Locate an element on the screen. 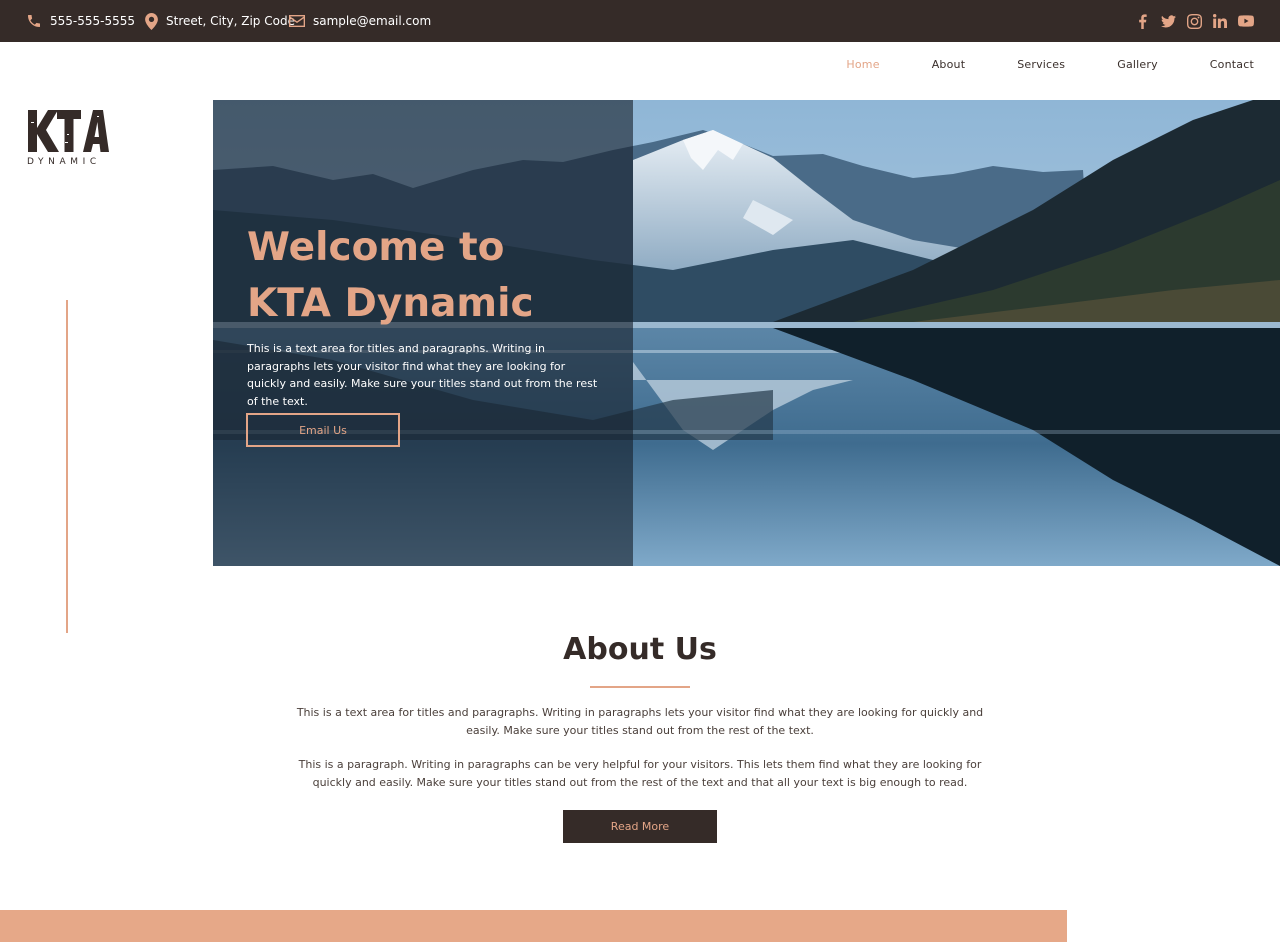 This screenshot has width=1280, height=942. hero-title-line2: KTA Dynamic is located at coordinates (390, 303).